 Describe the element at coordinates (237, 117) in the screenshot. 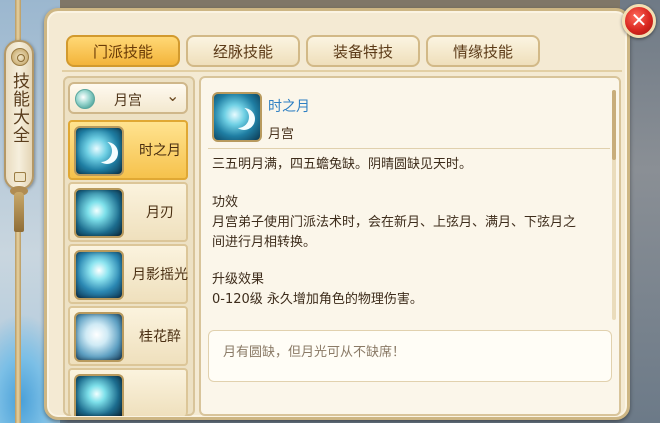

I see `selected-skill-icon` at that location.